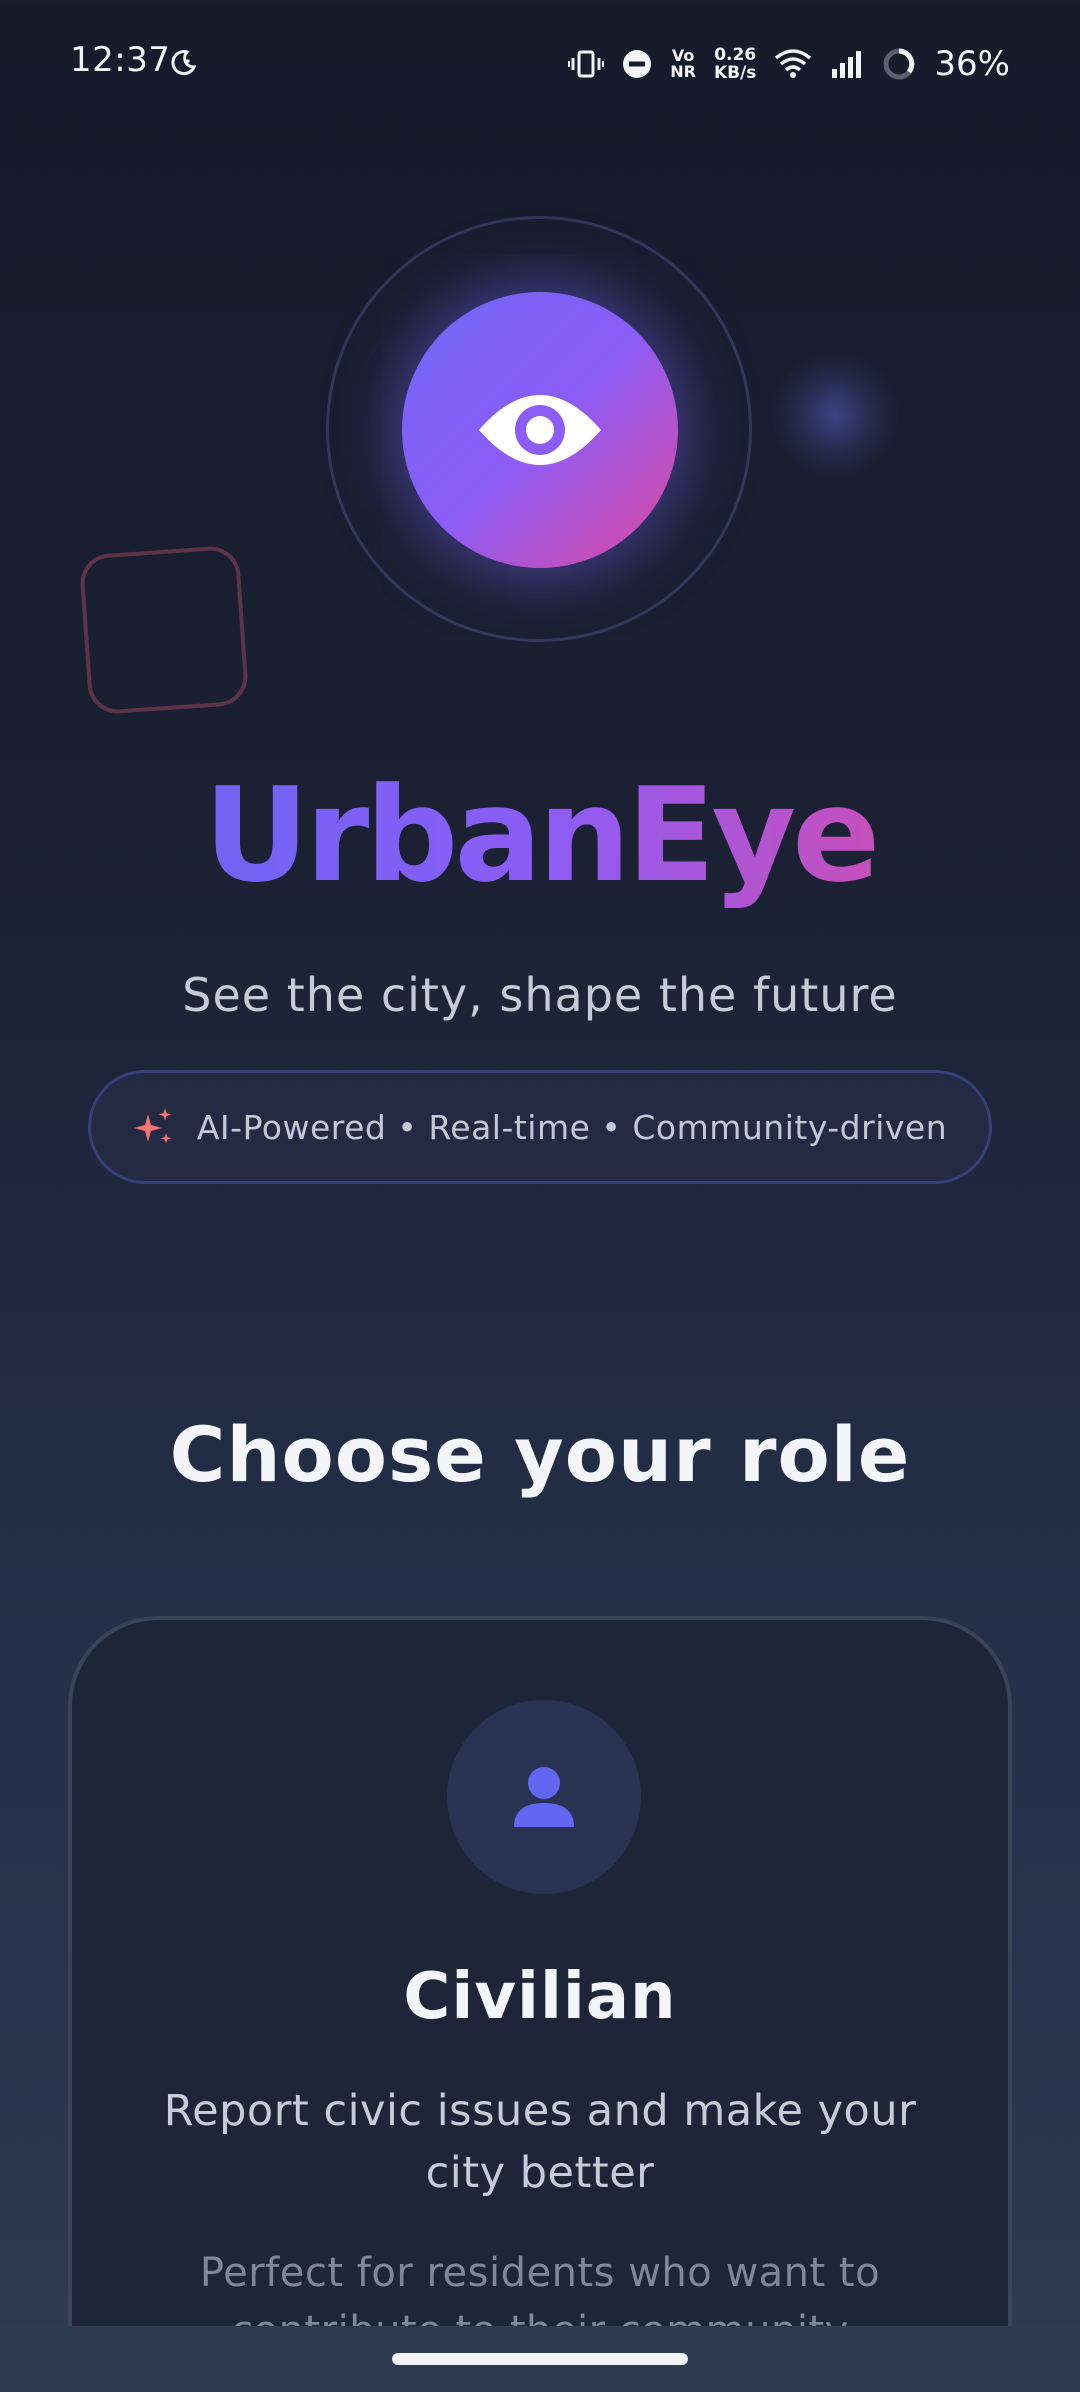 This screenshot has width=1080, height=2392. What do you see at coordinates (540, 2359) in the screenshot?
I see `home-indicator` at bounding box center [540, 2359].